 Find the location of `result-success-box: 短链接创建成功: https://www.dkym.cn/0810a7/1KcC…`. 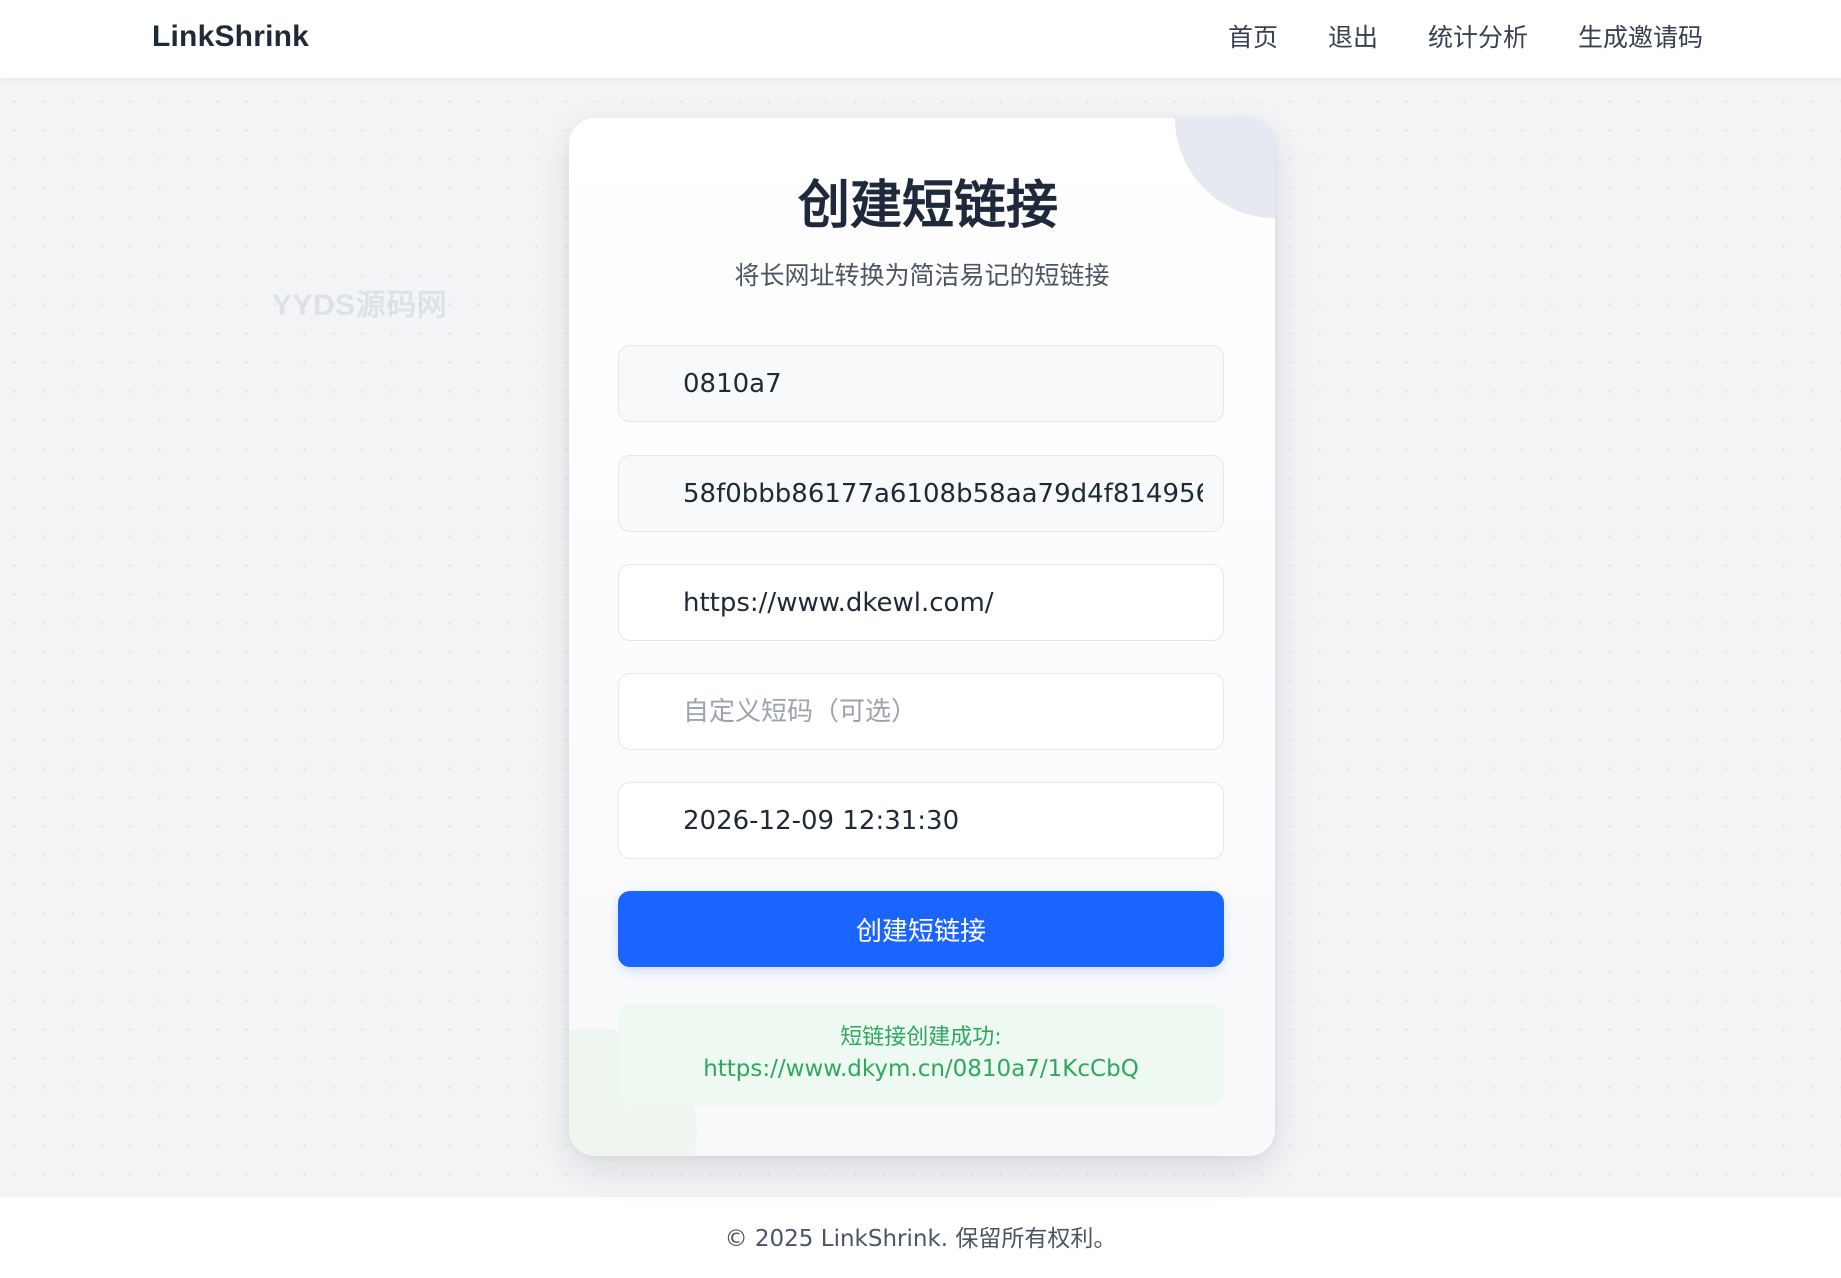

result-success-box: 短链接创建成功: https://www.dkym.cn/0810a7/1KcC… is located at coordinates (921, 1054).